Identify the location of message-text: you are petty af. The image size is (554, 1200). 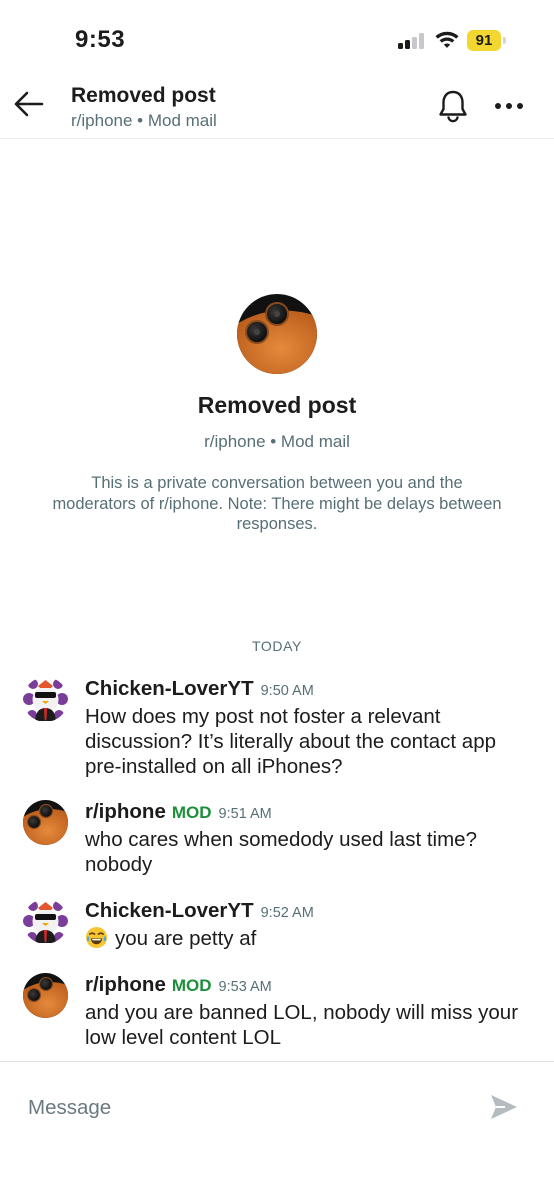
(186, 938).